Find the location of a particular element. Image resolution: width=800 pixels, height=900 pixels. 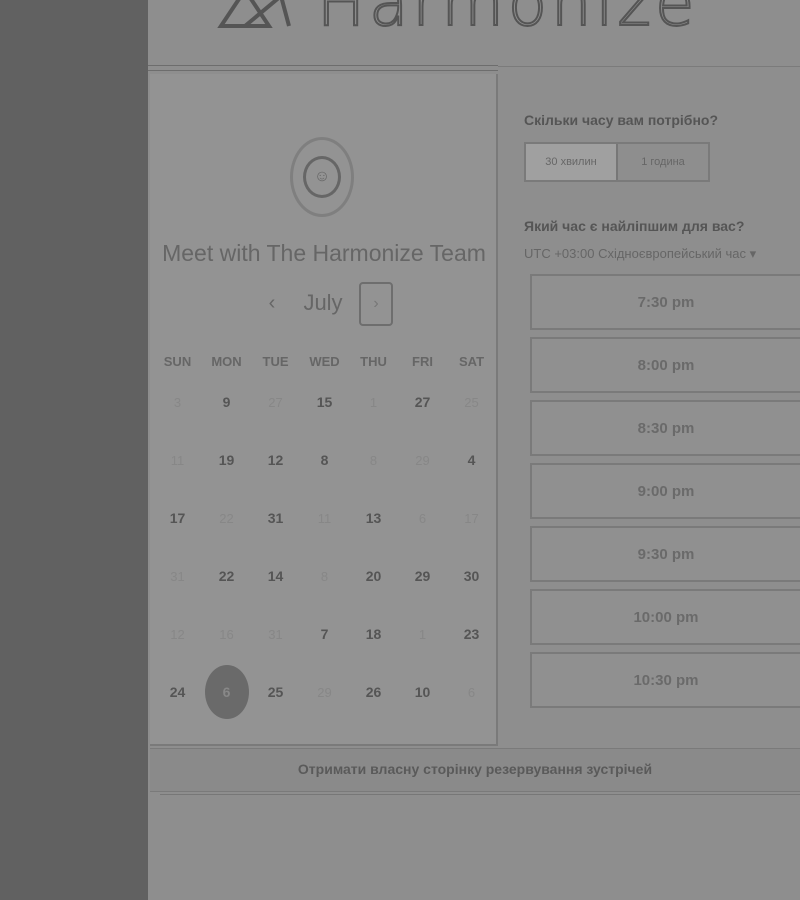

time-slot-button: 9:00 pm is located at coordinates (665, 491).